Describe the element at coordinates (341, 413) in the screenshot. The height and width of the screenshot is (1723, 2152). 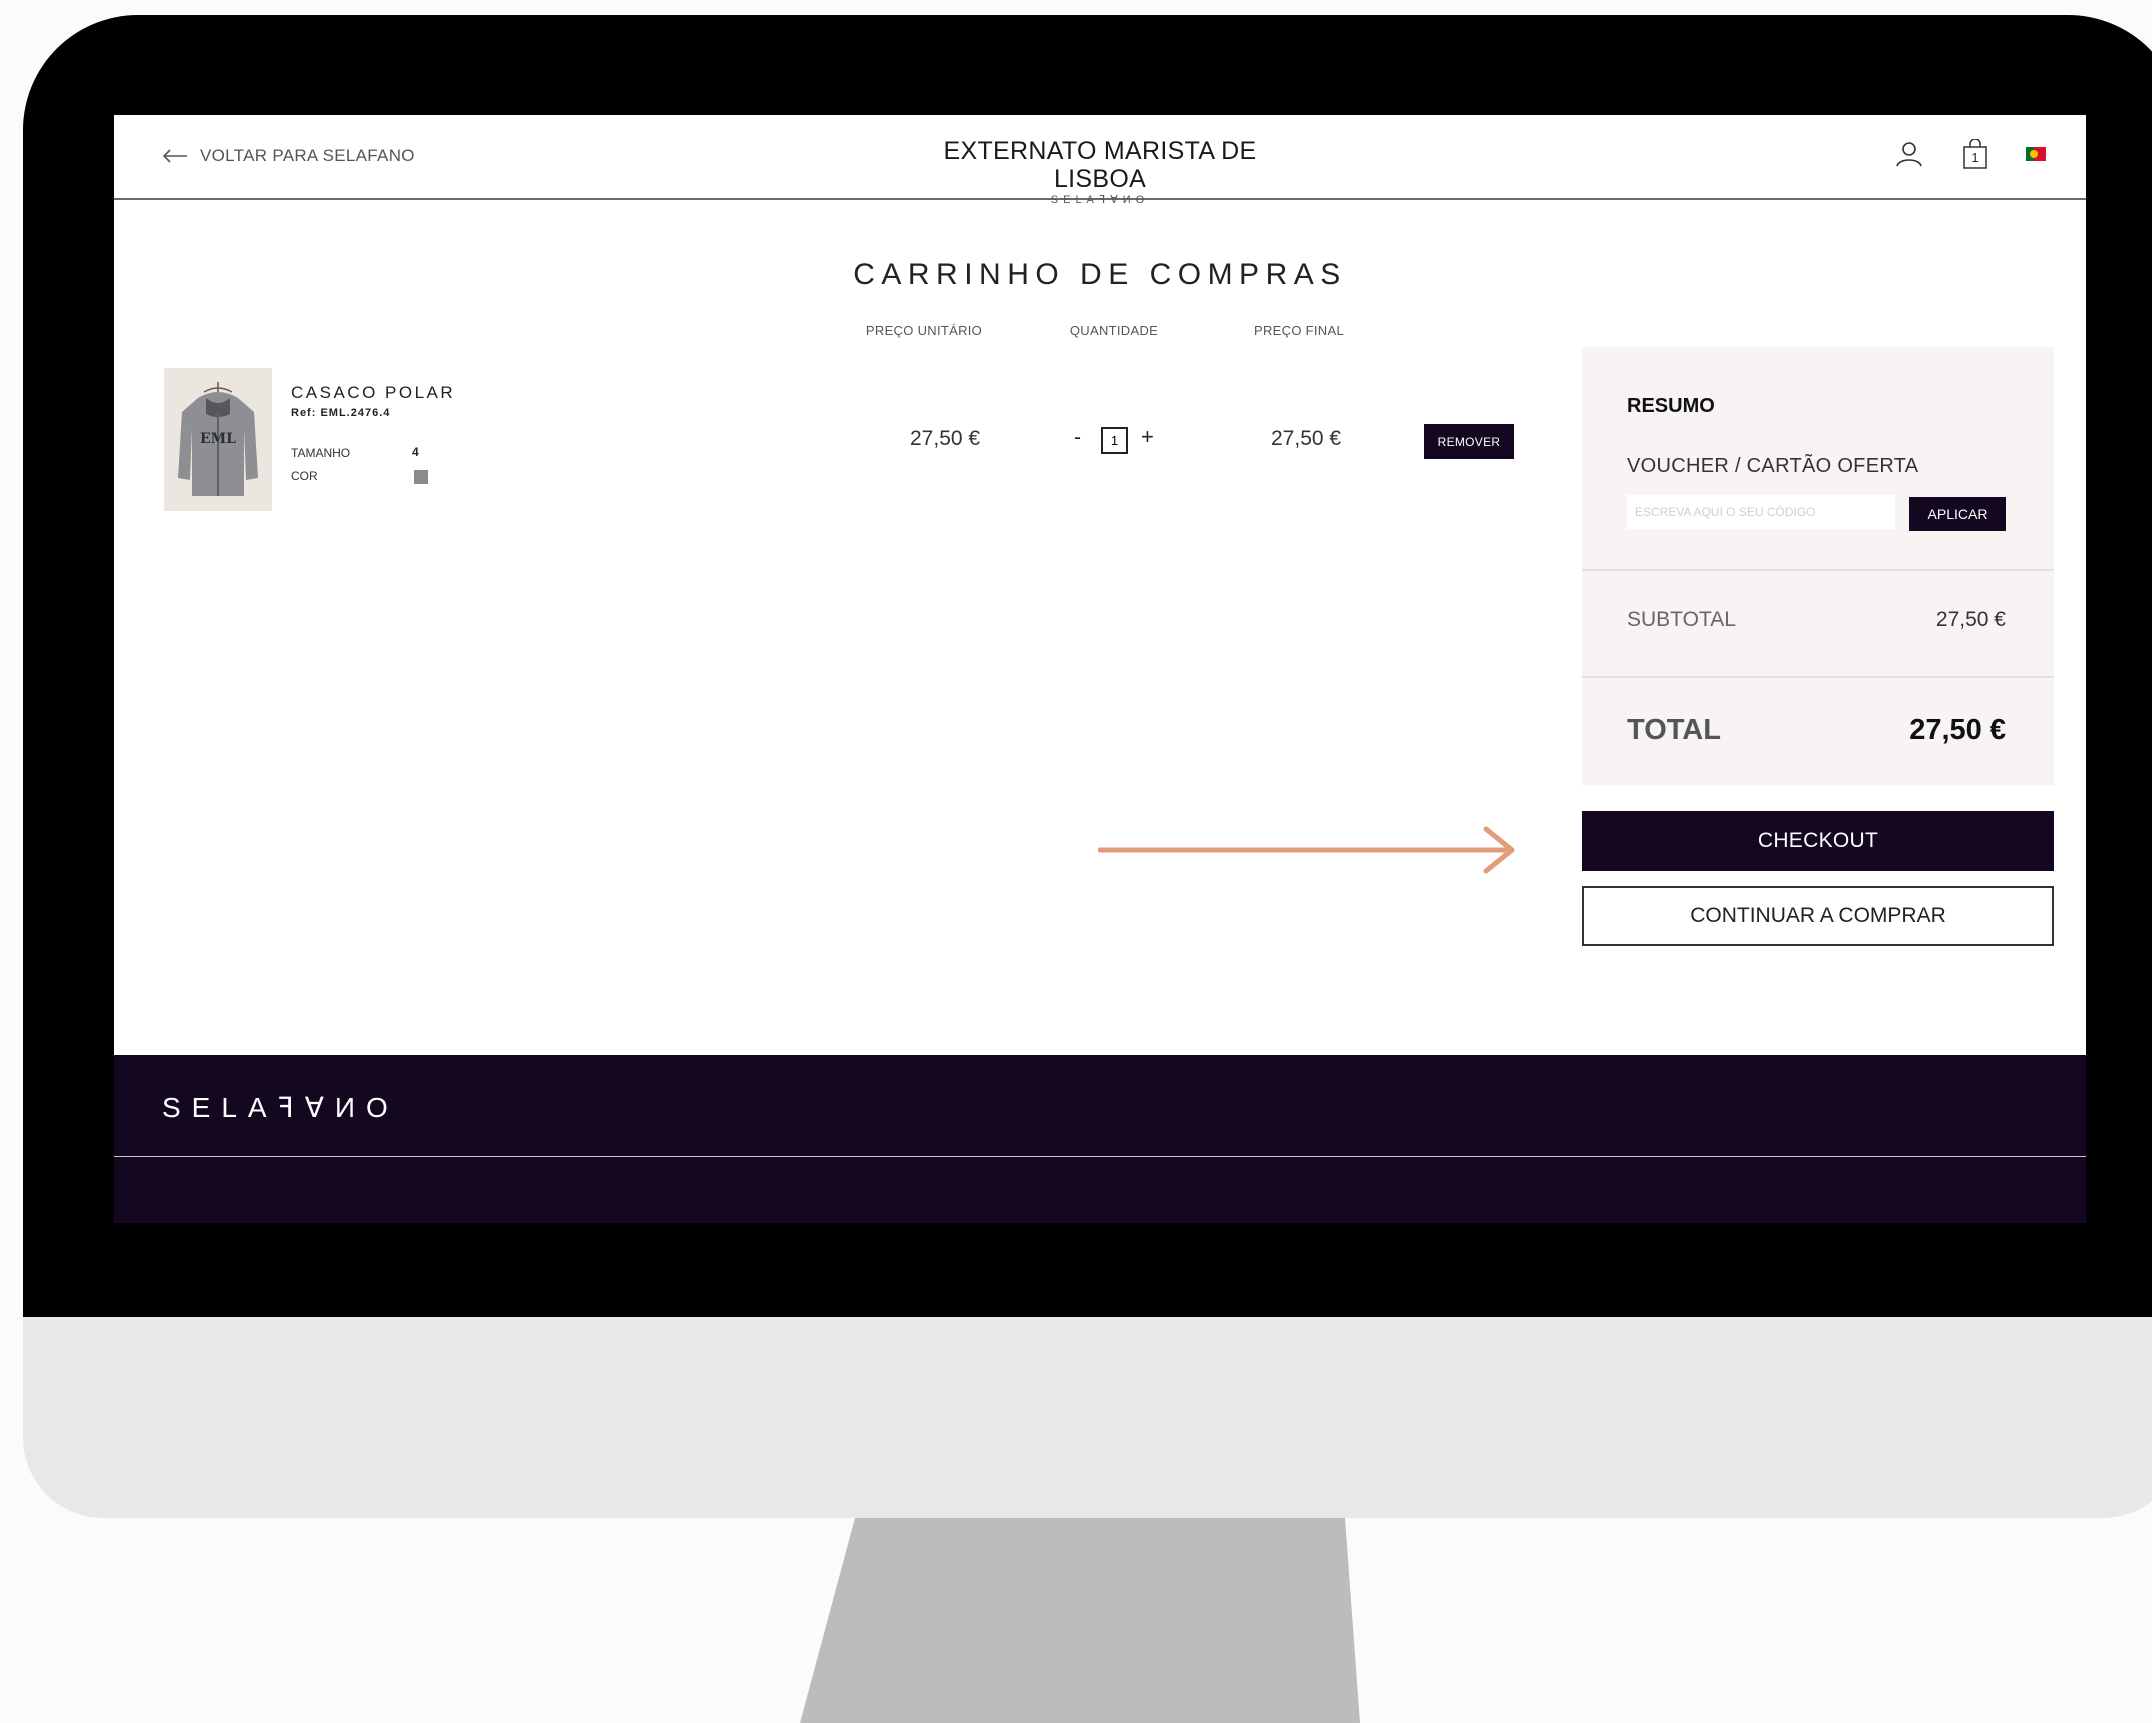
I see `product-ref: Ref: EML.2476.4` at that location.